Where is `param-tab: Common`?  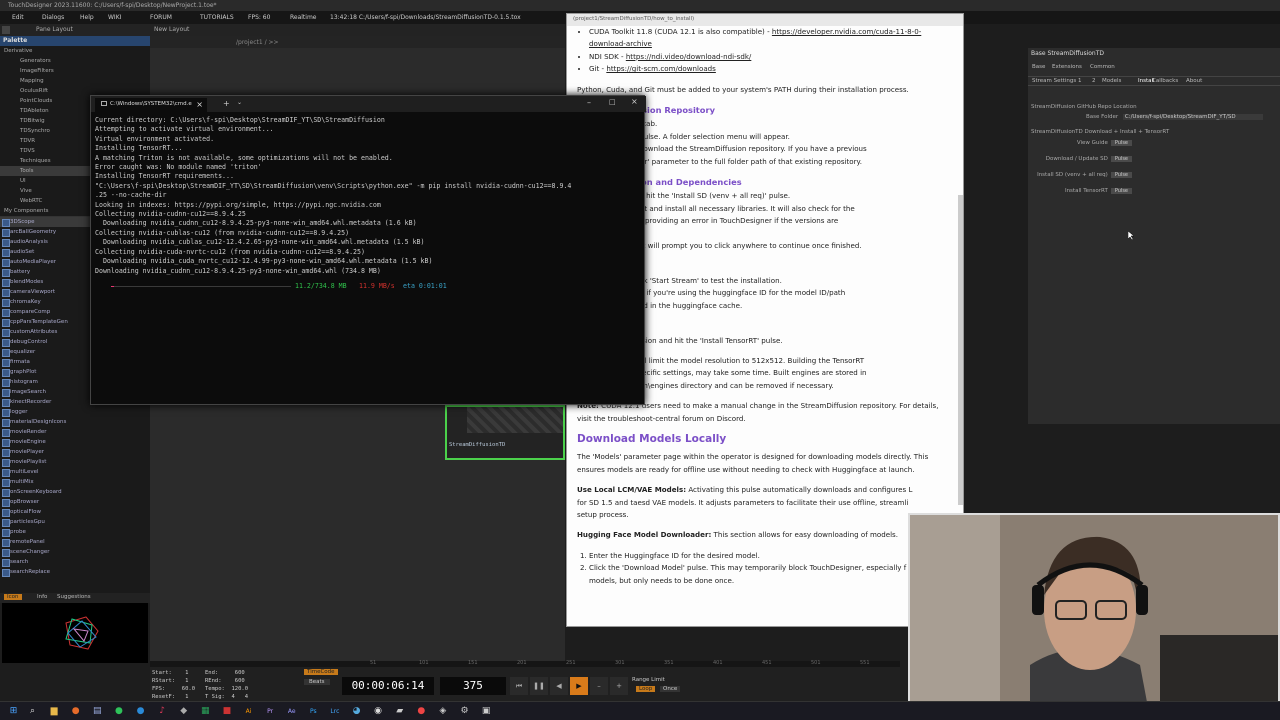
param-tab: Common is located at coordinates (1102, 67).